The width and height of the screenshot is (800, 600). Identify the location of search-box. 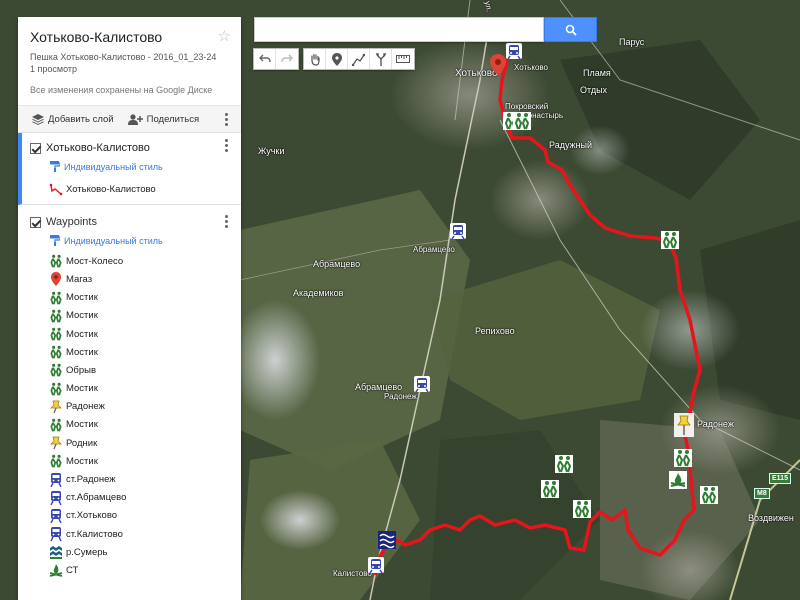
(399, 29).